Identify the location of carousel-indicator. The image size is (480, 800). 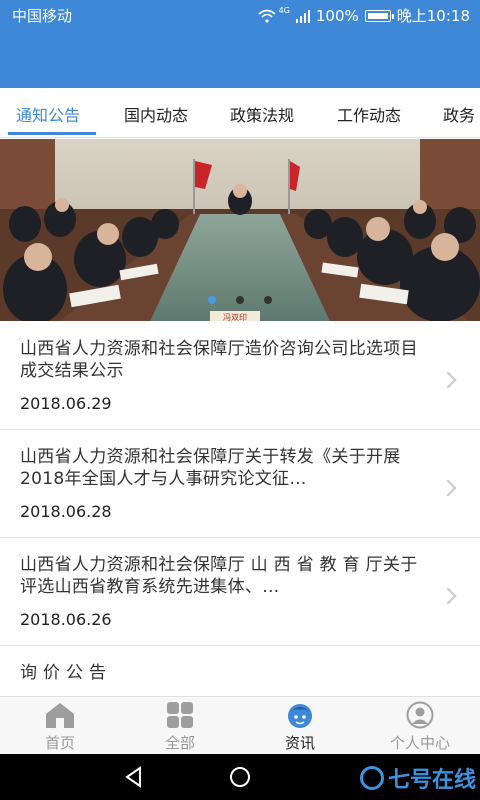
(240, 300).